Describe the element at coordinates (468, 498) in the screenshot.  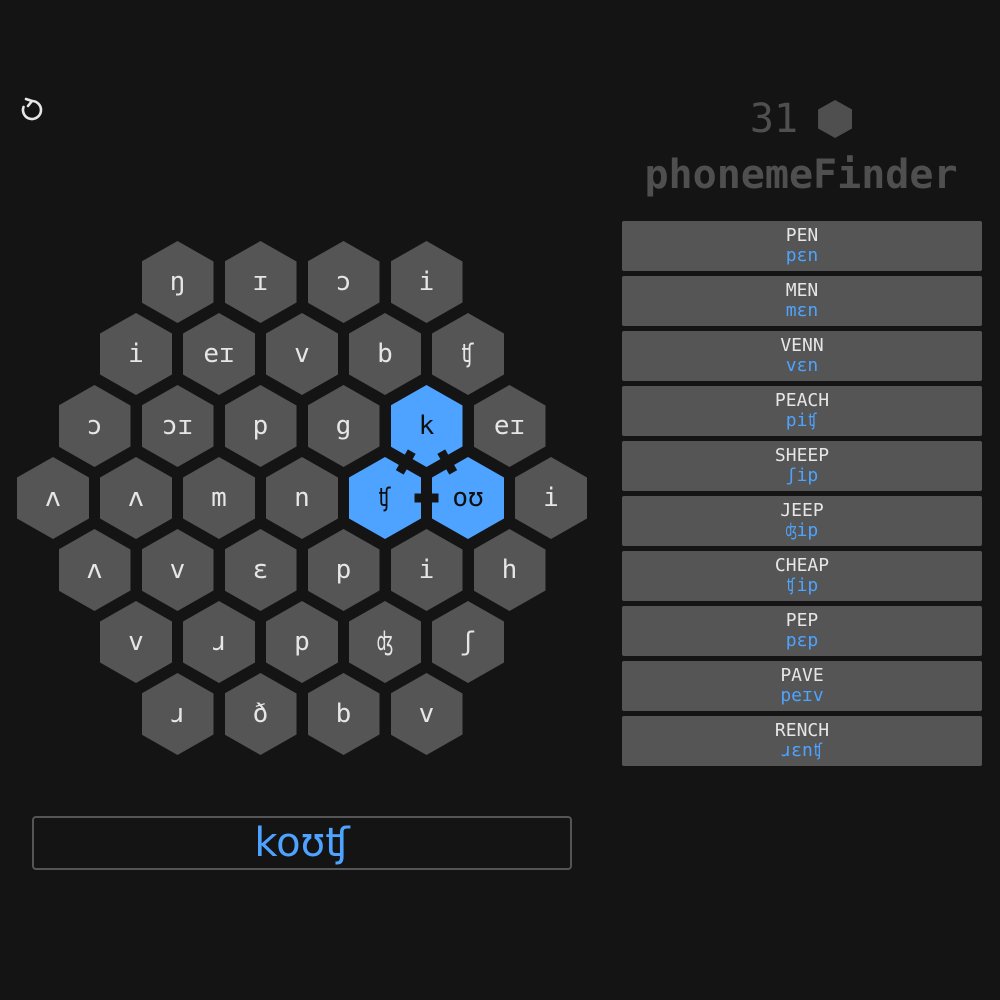
I see `hex-cell: oʊ` at that location.